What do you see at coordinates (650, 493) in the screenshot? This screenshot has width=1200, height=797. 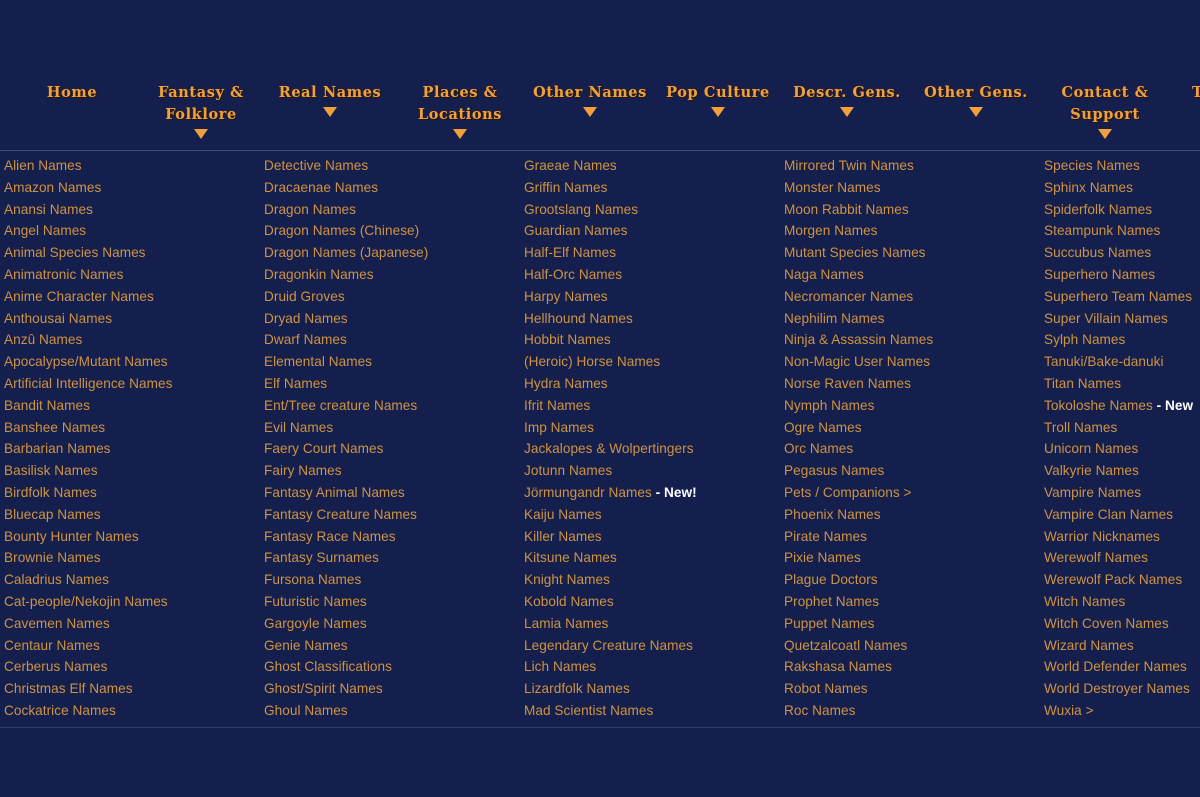 I see `dropdown-link: Jörmungandr Names - New!` at bounding box center [650, 493].